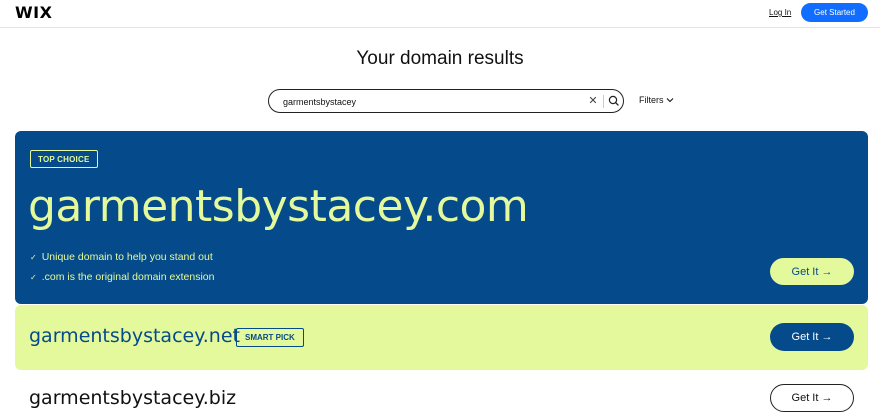 The image size is (880, 418). Describe the element at coordinates (440, 58) in the screenshot. I see `page-title: Your domain results` at that location.